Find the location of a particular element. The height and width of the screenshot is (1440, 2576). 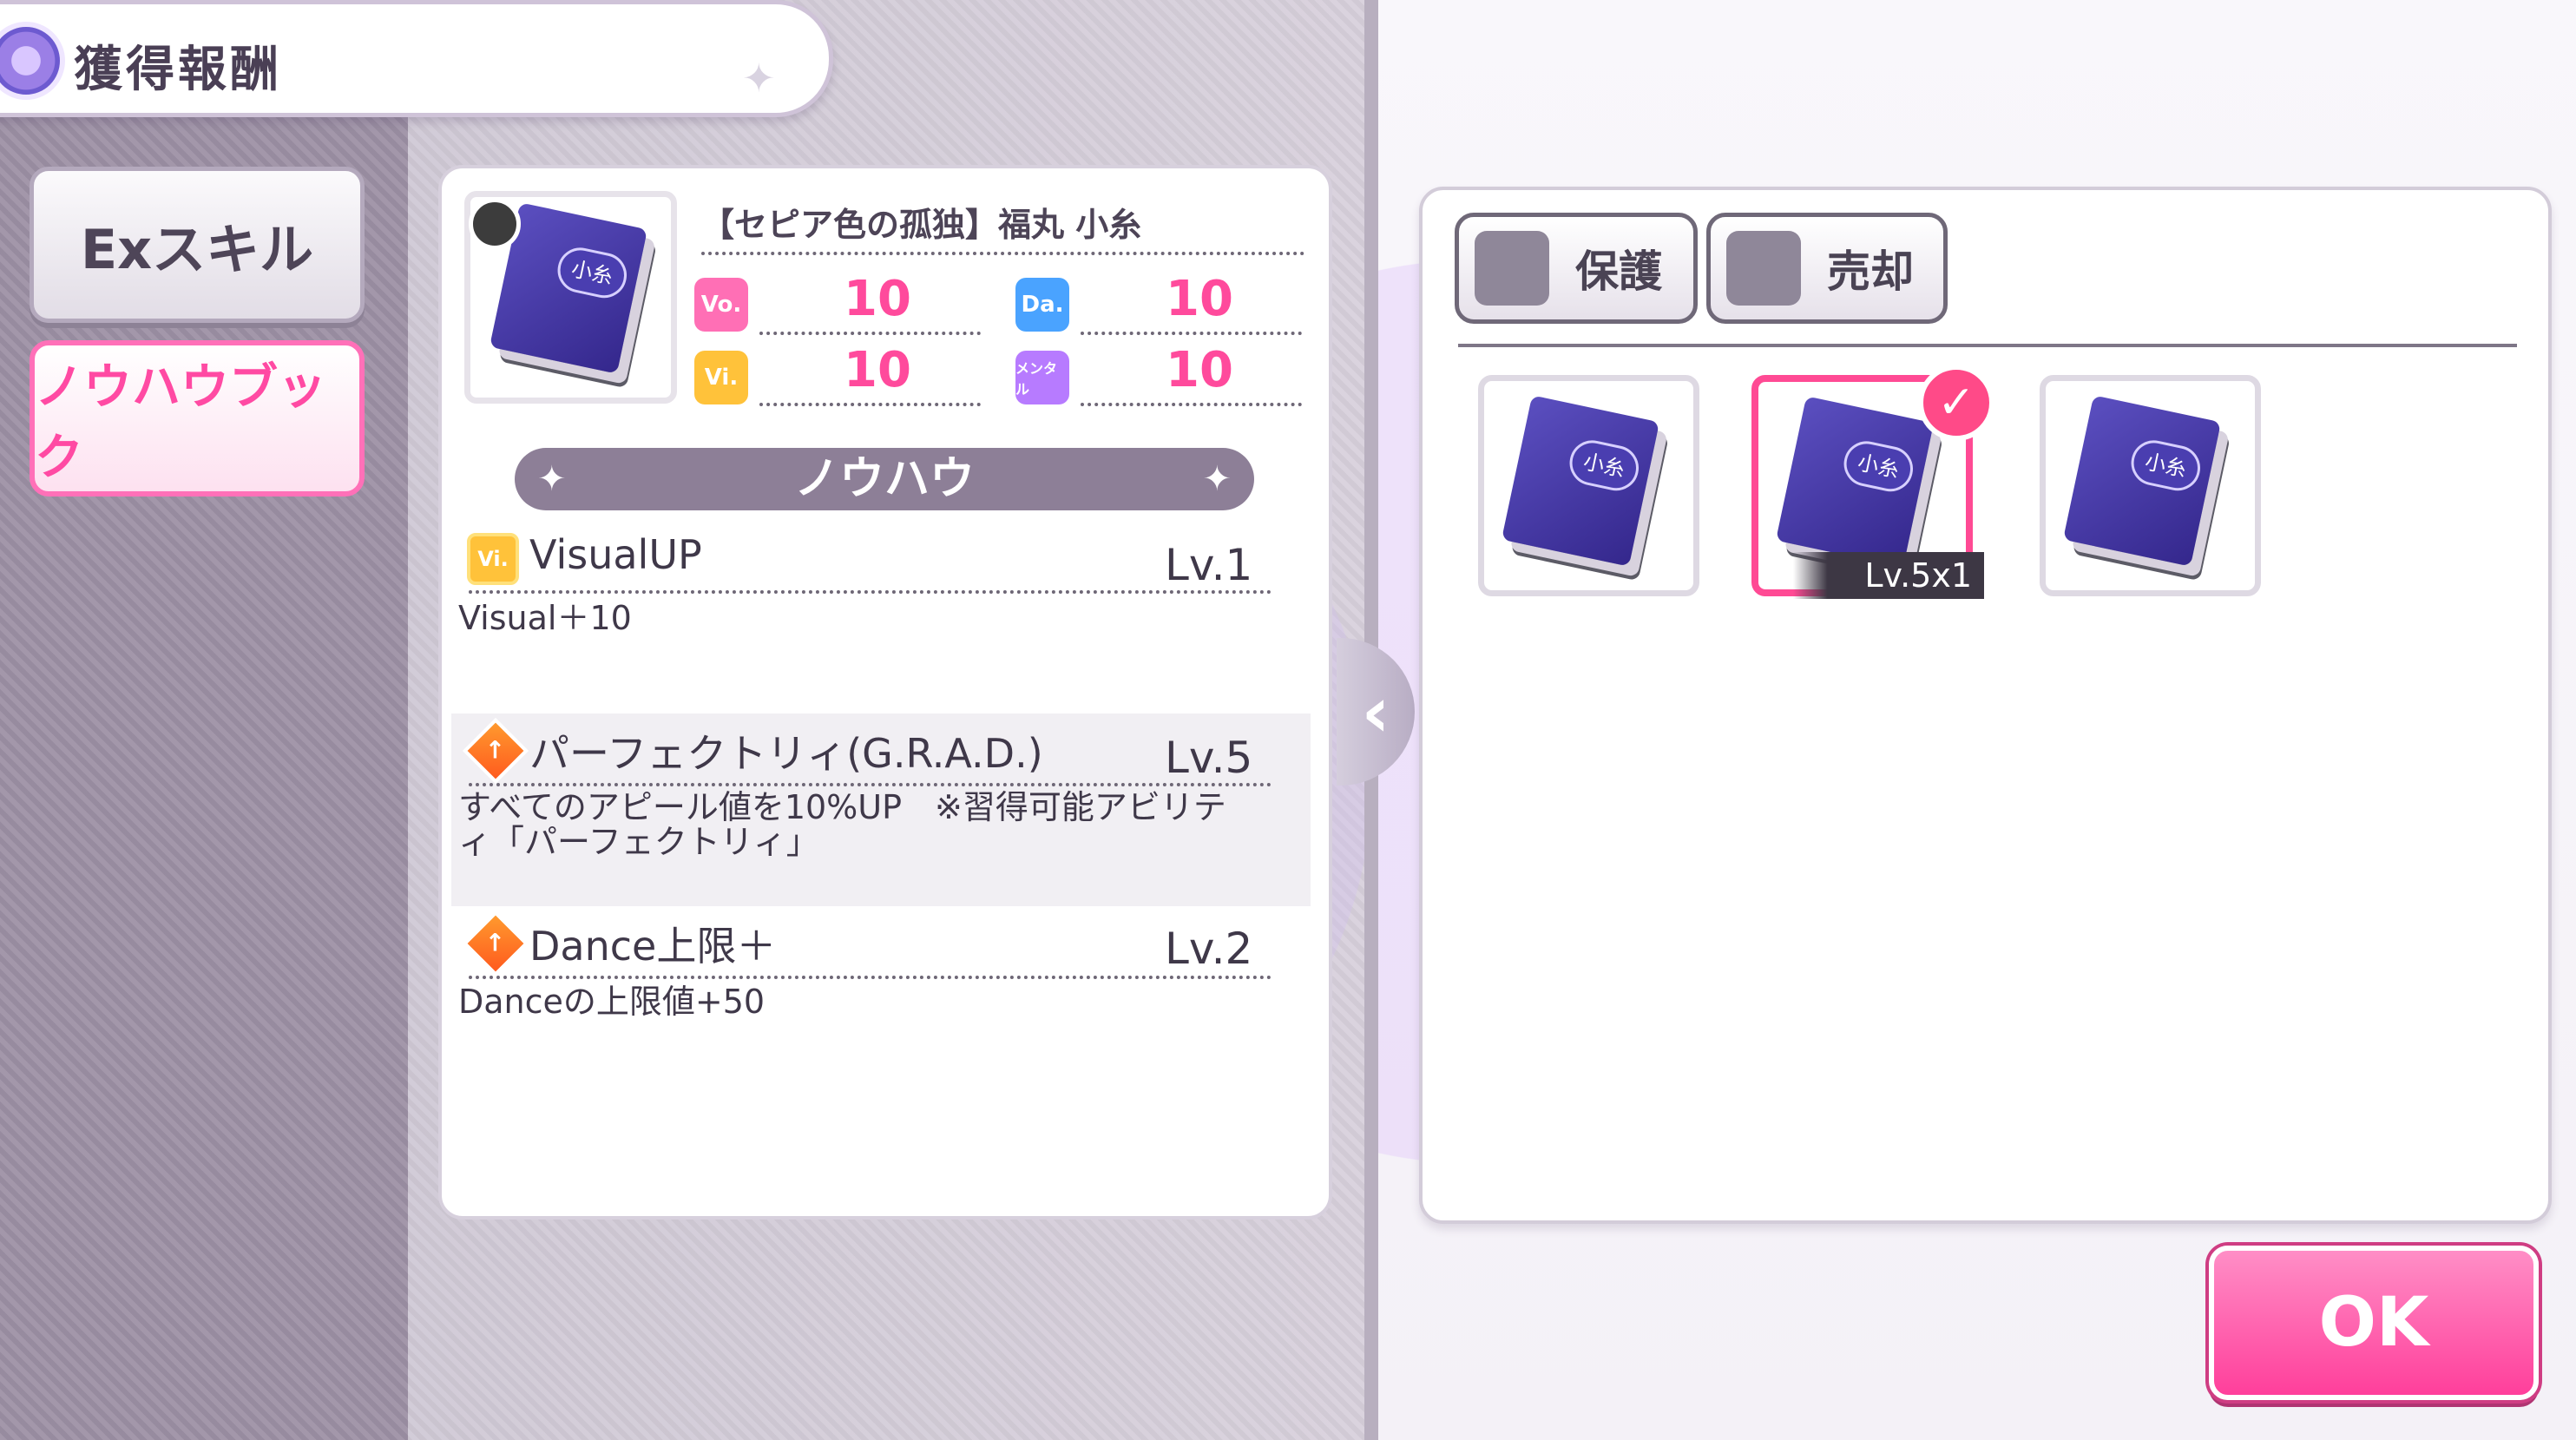

sell-label: 売却 is located at coordinates (1870, 272).